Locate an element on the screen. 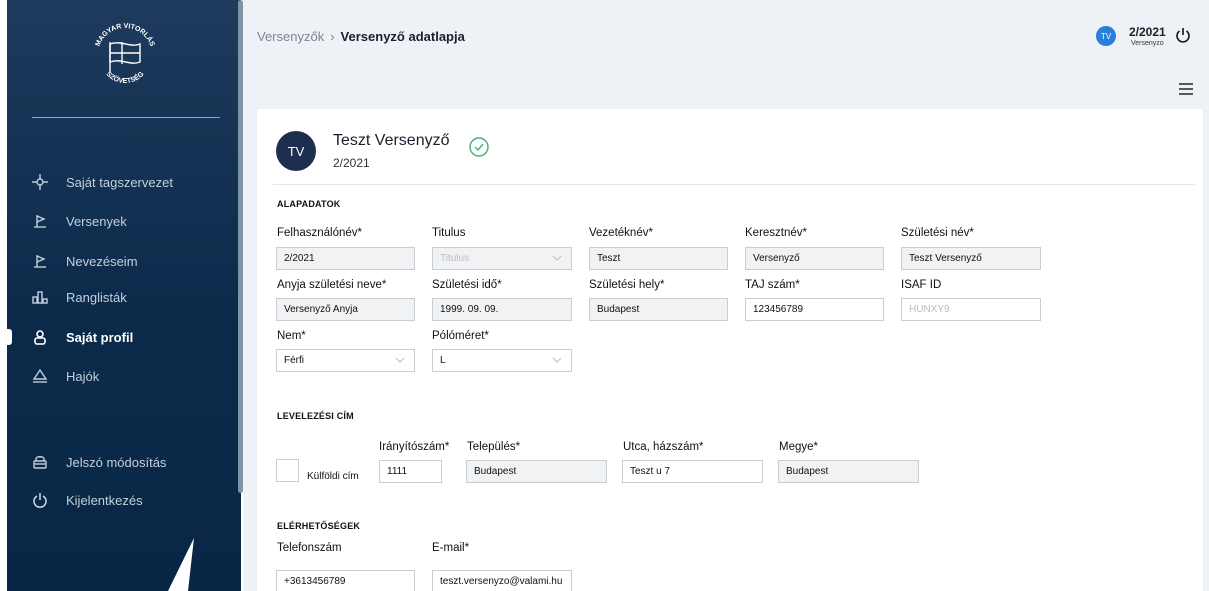  birthname-field: Teszt Versenyző is located at coordinates (971, 258).